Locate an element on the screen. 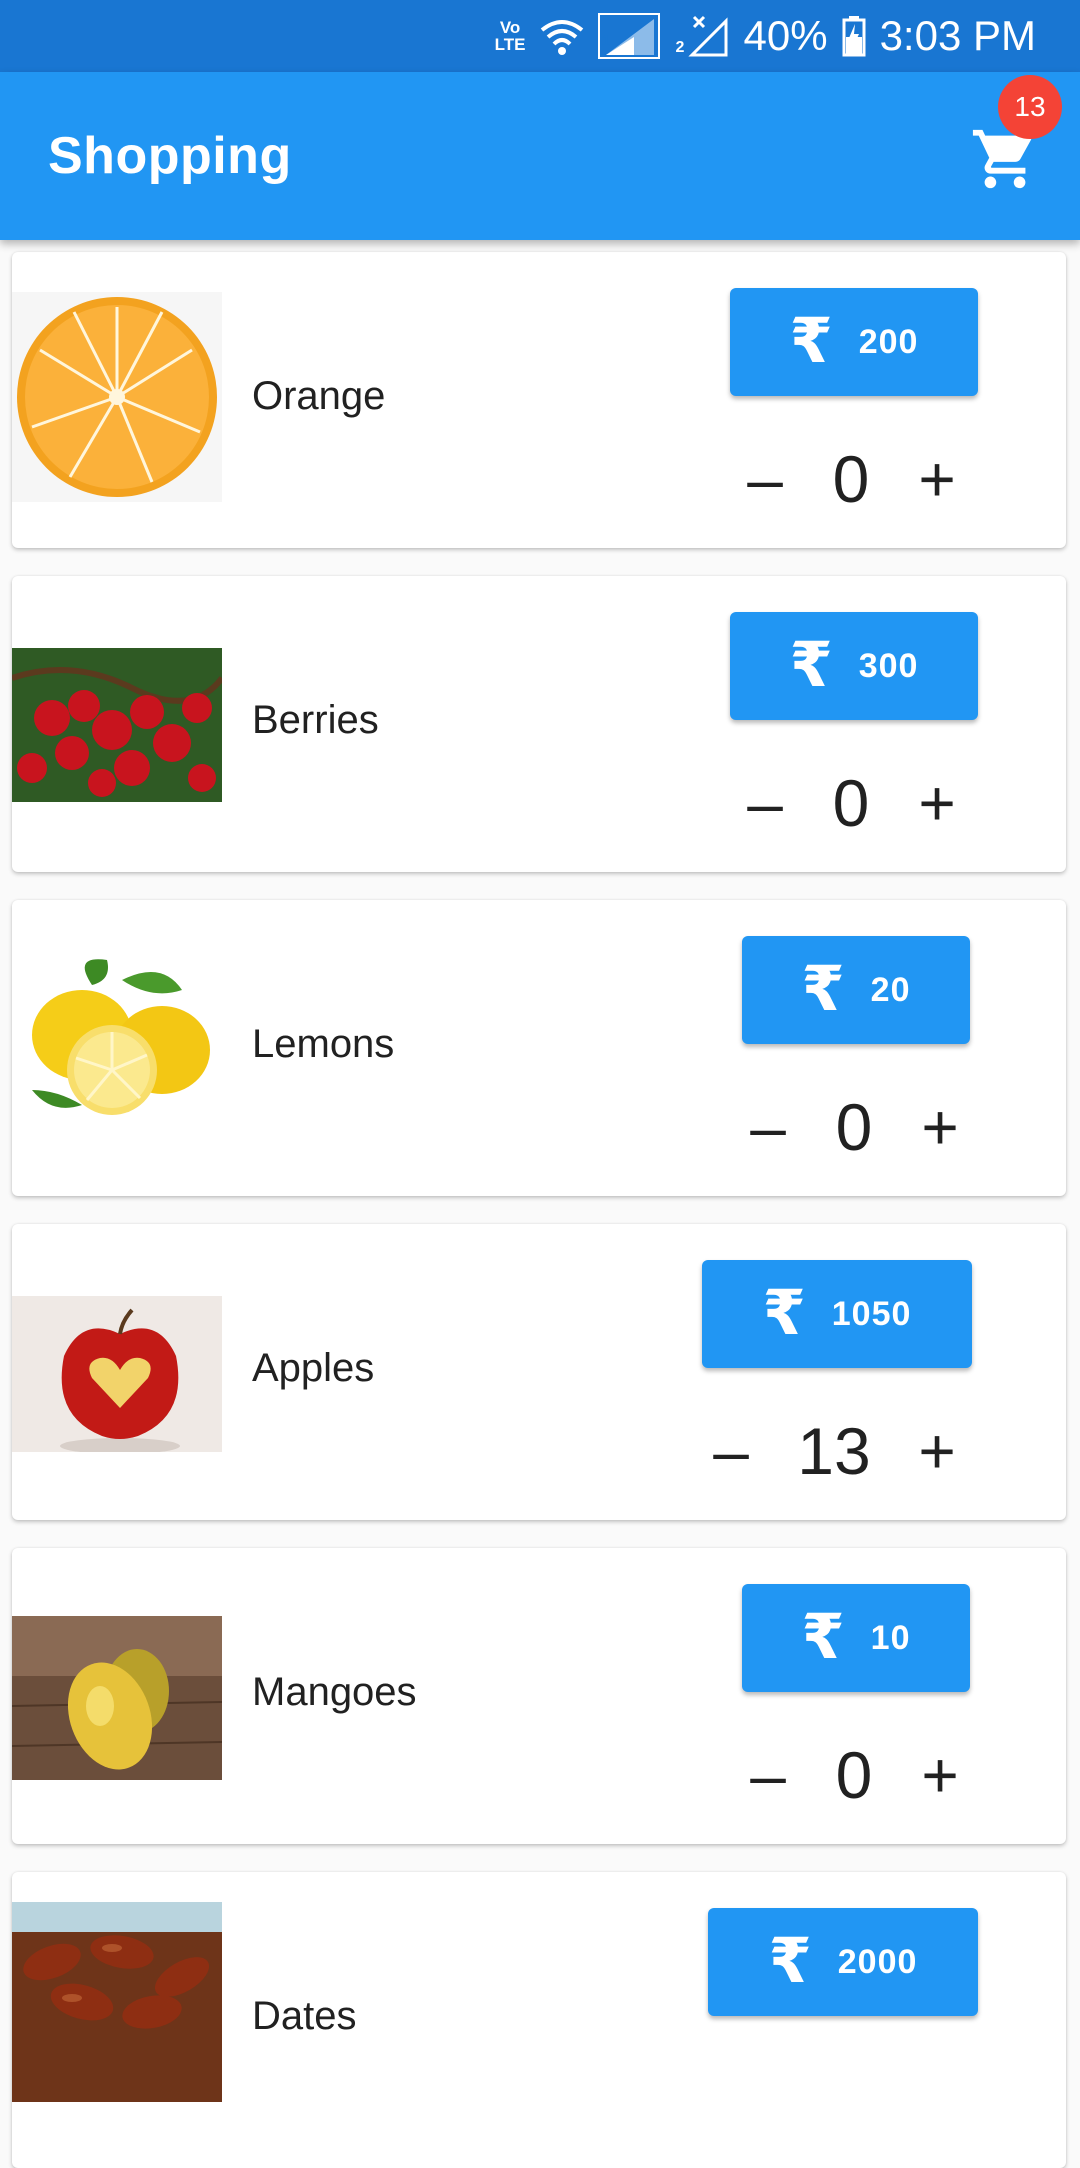  product-card-lemons: Lemons ₹ 20 – 0 + is located at coordinates (539, 1048).